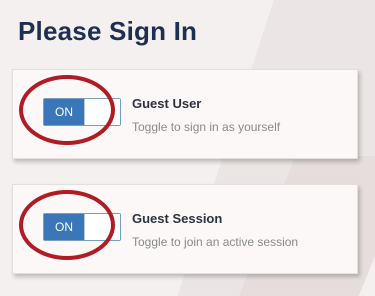 The image size is (375, 296). What do you see at coordinates (215, 242) in the screenshot?
I see `guest-session-description: Toggle to join an active session` at bounding box center [215, 242].